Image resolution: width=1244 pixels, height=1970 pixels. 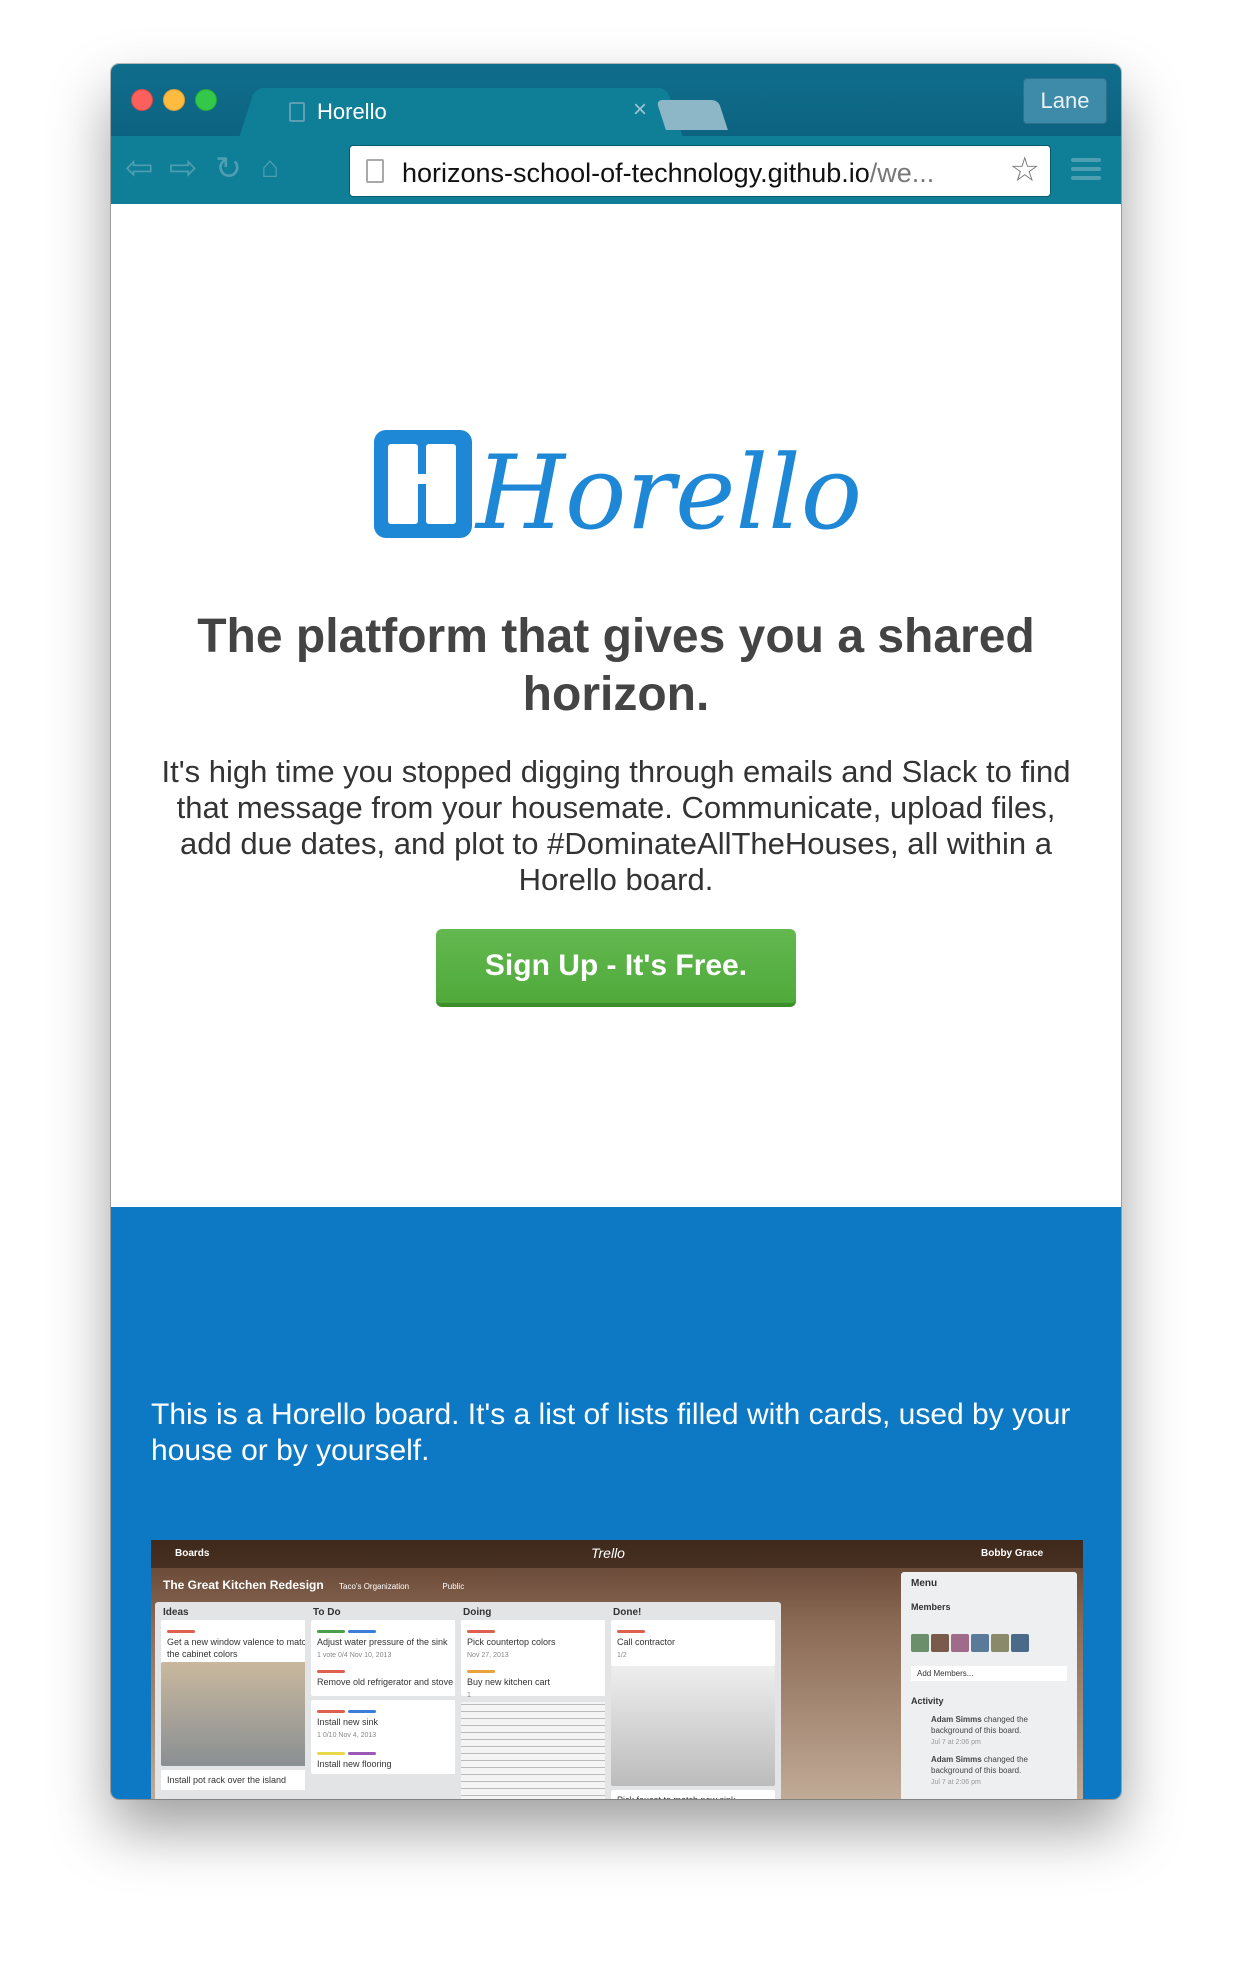 I want to click on floor-plan-image, so click(x=543, y=1750).